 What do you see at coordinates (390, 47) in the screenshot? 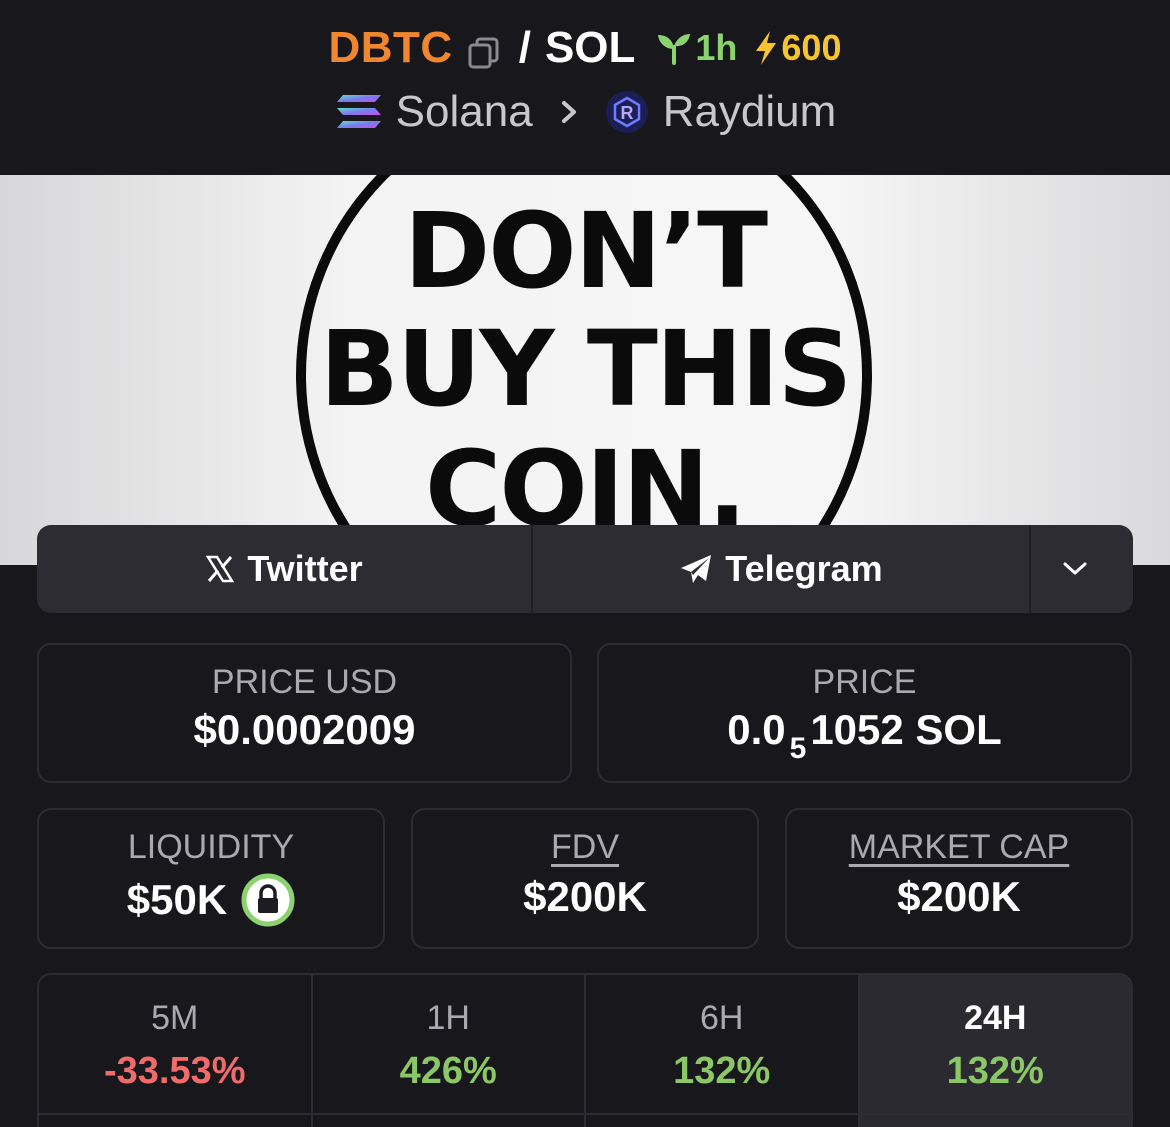
I see `base-token-symbol: DBTC` at bounding box center [390, 47].